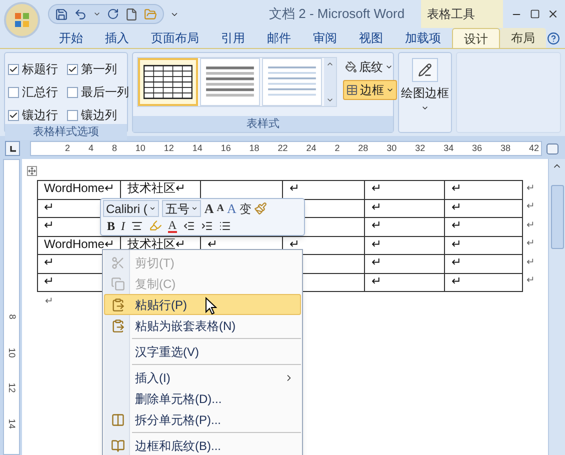 Image resolution: width=565 pixels, height=455 pixels. I want to click on draw-borders-button: 绘图边框, so click(425, 92).